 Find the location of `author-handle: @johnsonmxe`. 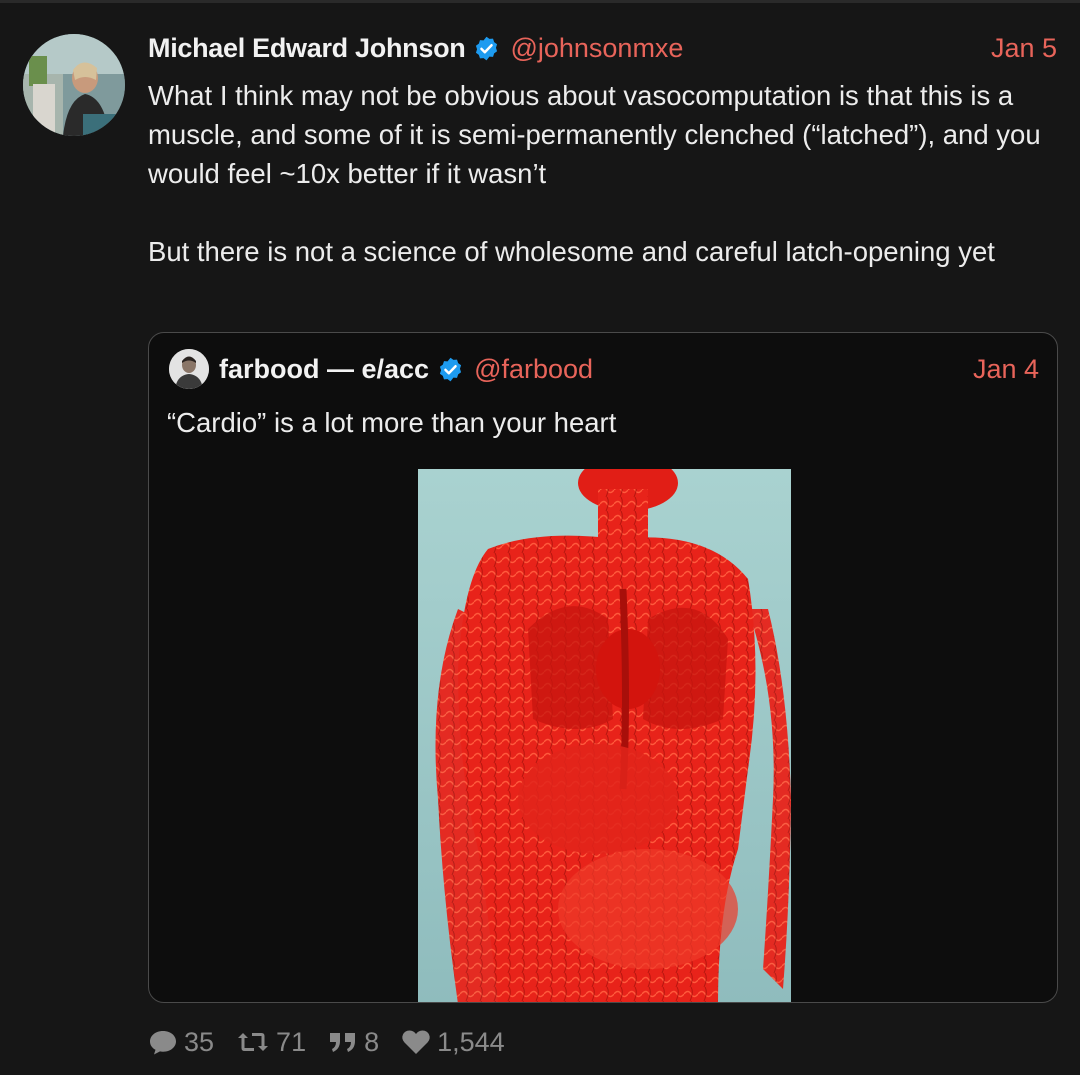

author-handle: @johnsonmxe is located at coordinates (596, 48).